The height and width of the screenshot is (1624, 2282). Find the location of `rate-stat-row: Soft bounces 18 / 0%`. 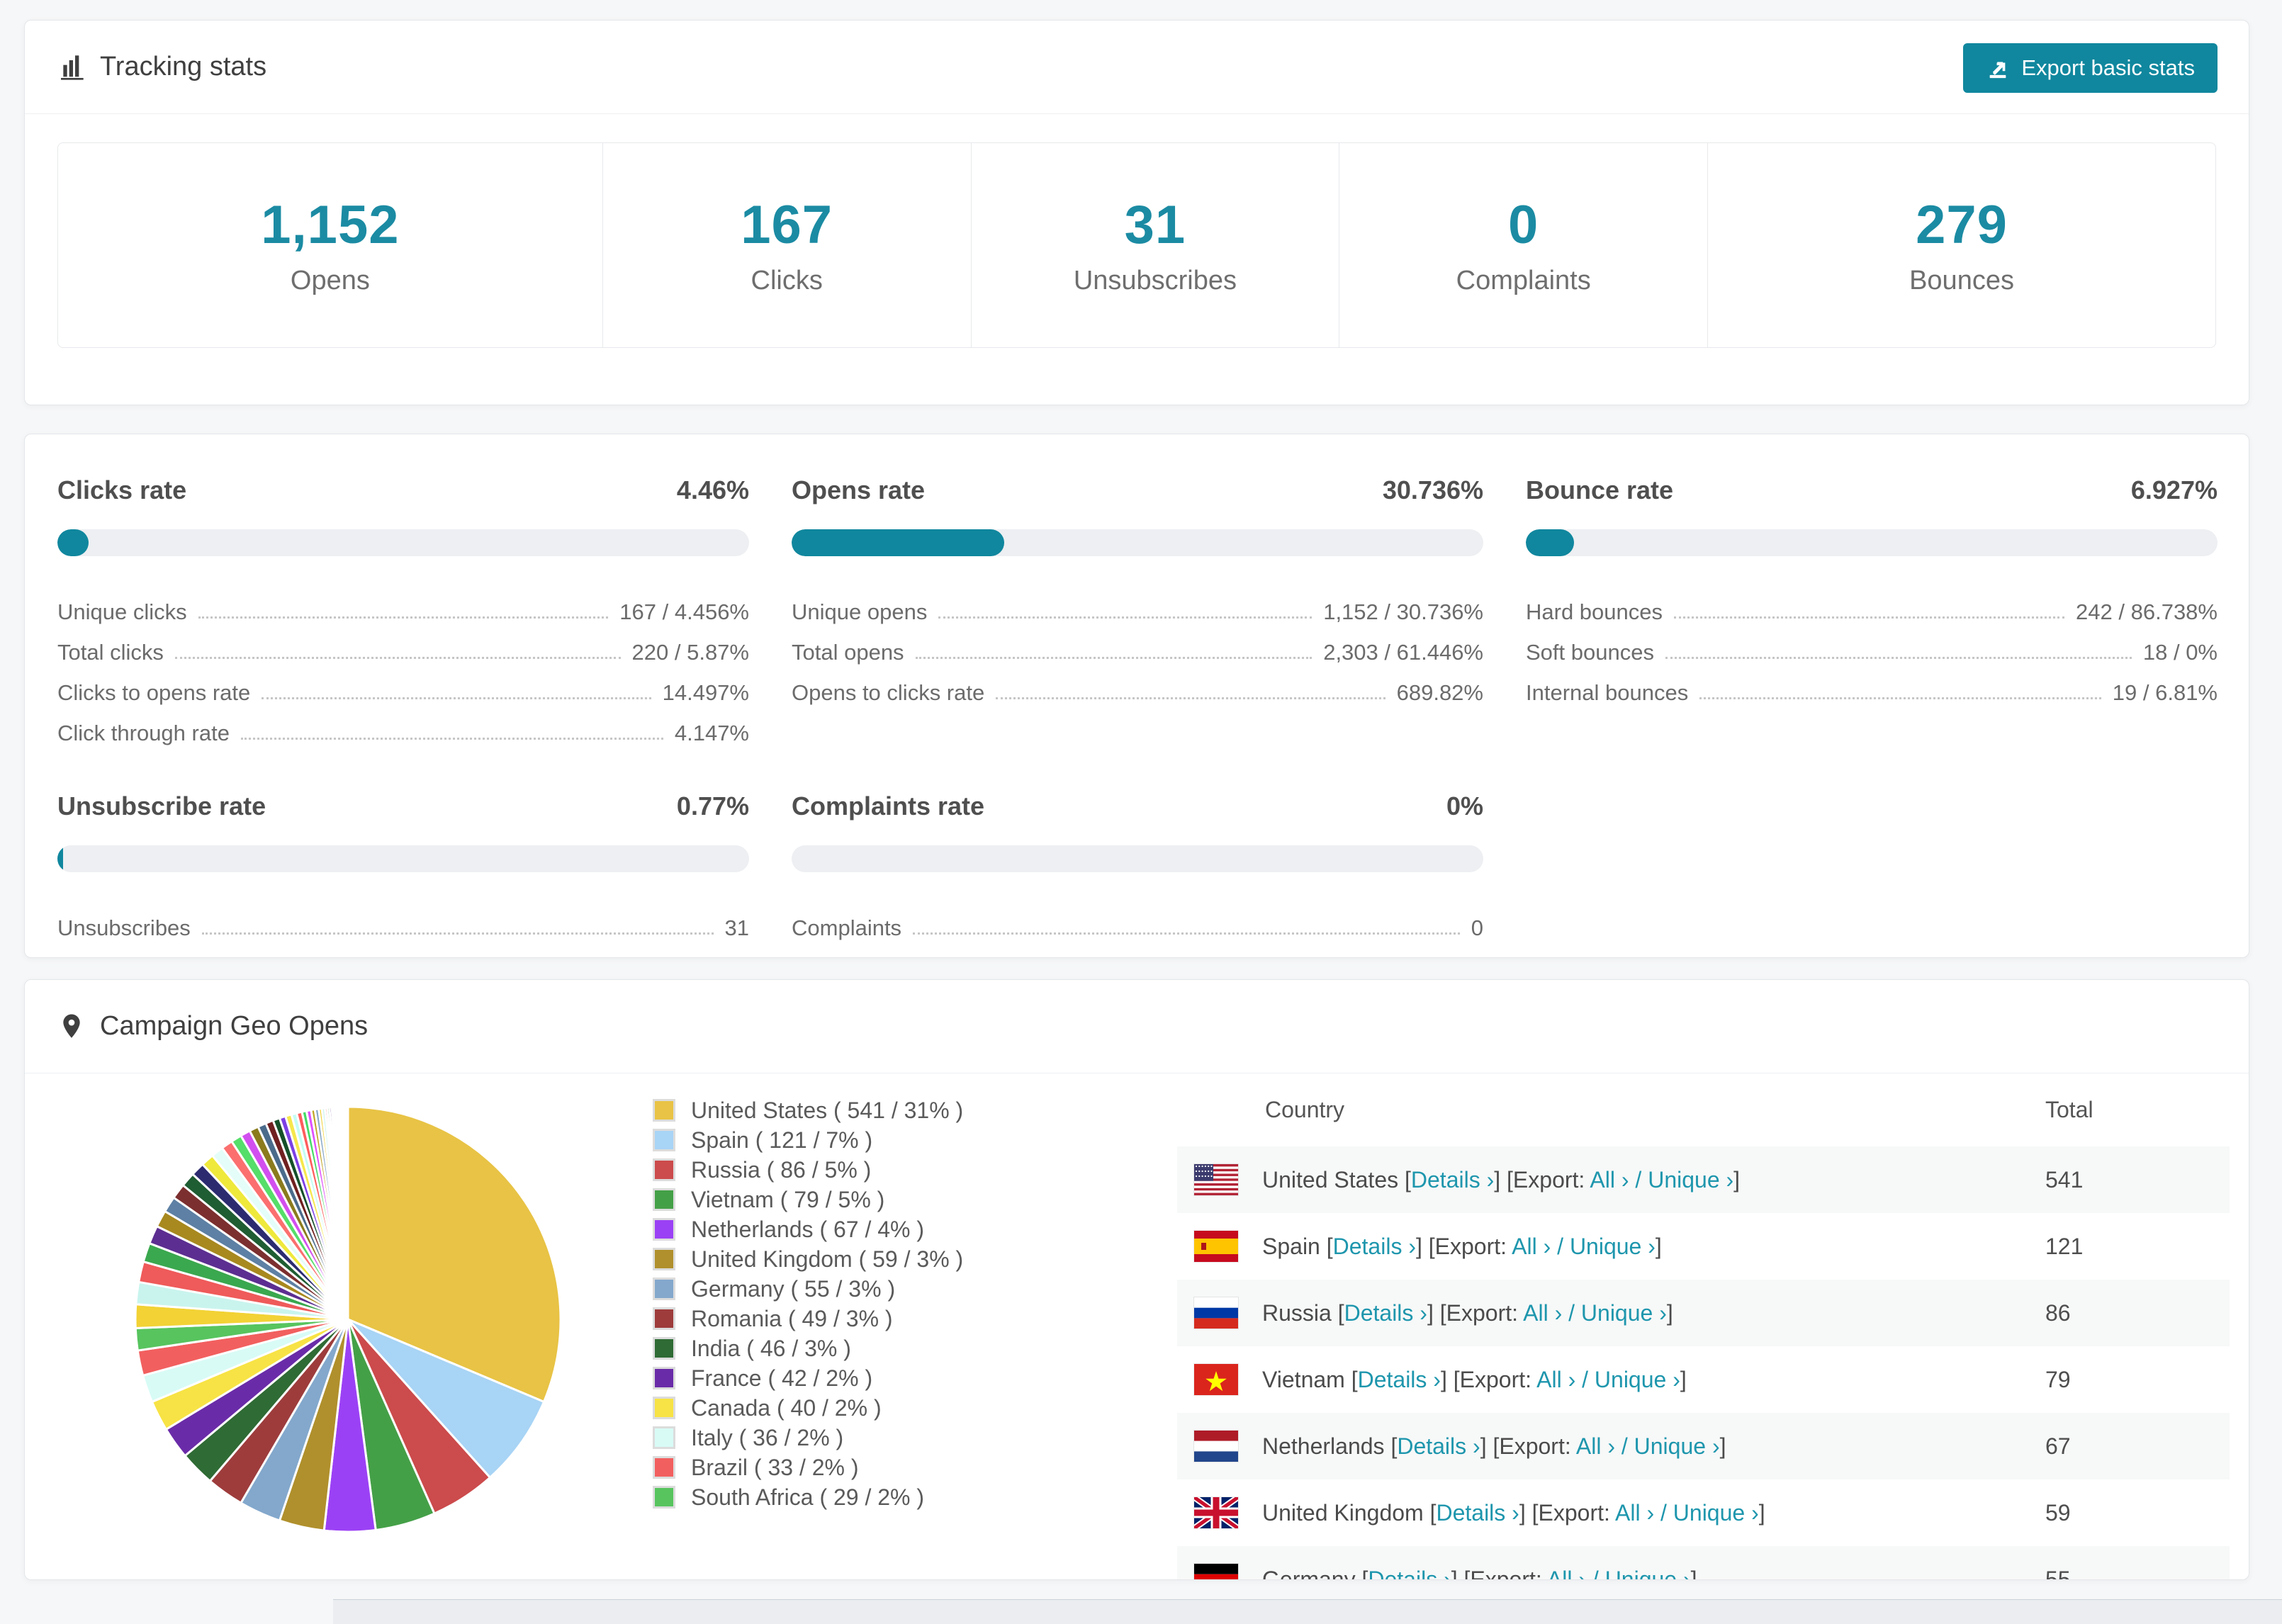

rate-stat-row: Soft bounces 18 / 0% is located at coordinates (1872, 645).